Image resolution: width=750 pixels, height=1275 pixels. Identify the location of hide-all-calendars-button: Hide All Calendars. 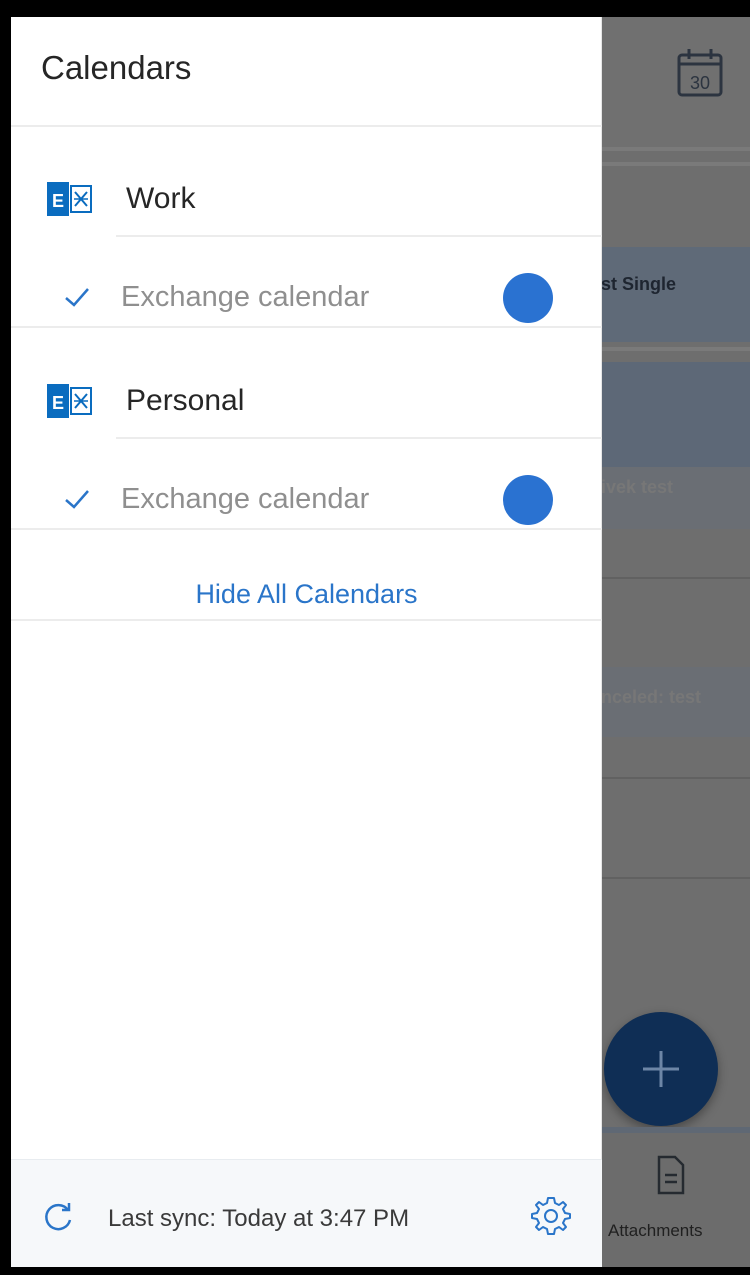
(306, 592).